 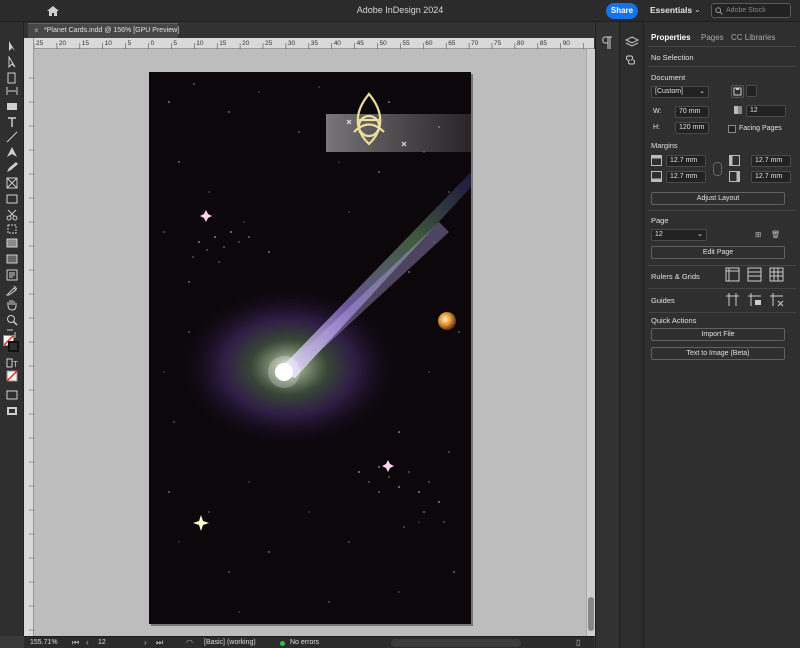 I want to click on horizontal-scrollbar, so click(x=456, y=643).